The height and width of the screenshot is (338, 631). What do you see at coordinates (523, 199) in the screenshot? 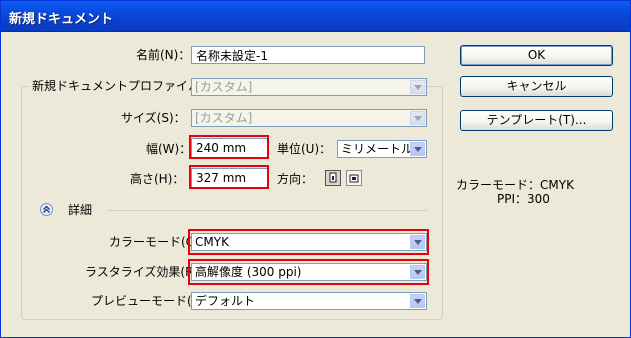
I see `ppi-info: PPI：300` at bounding box center [523, 199].